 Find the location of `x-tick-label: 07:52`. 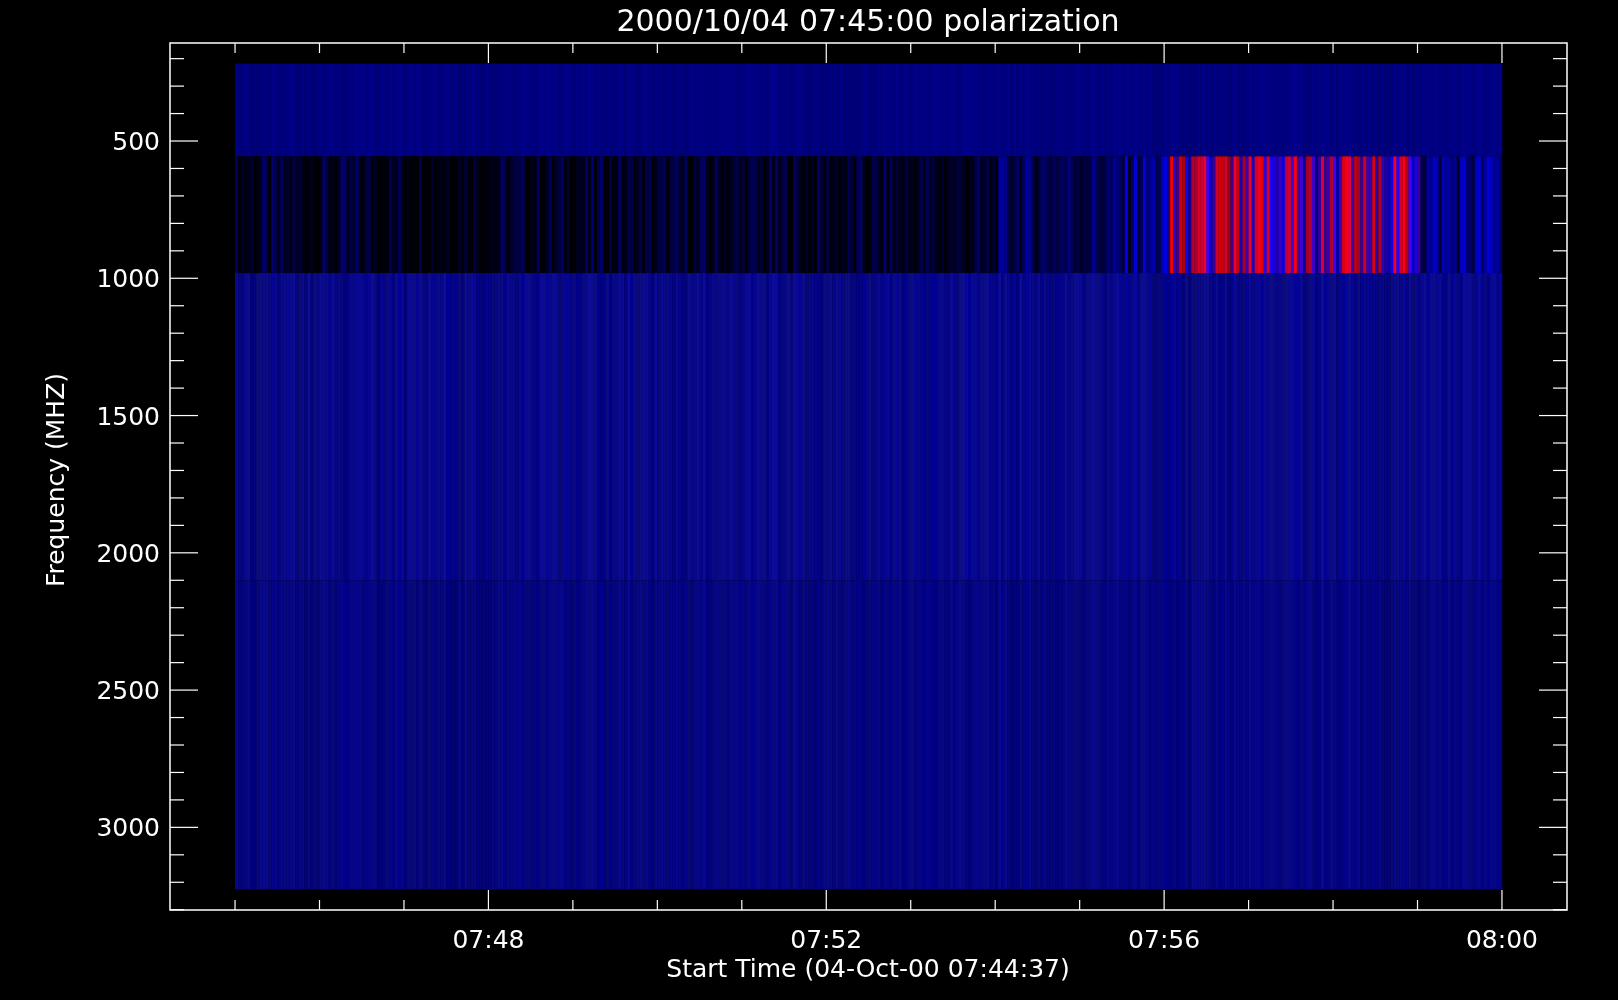

x-tick-label: 07:52 is located at coordinates (826, 939).